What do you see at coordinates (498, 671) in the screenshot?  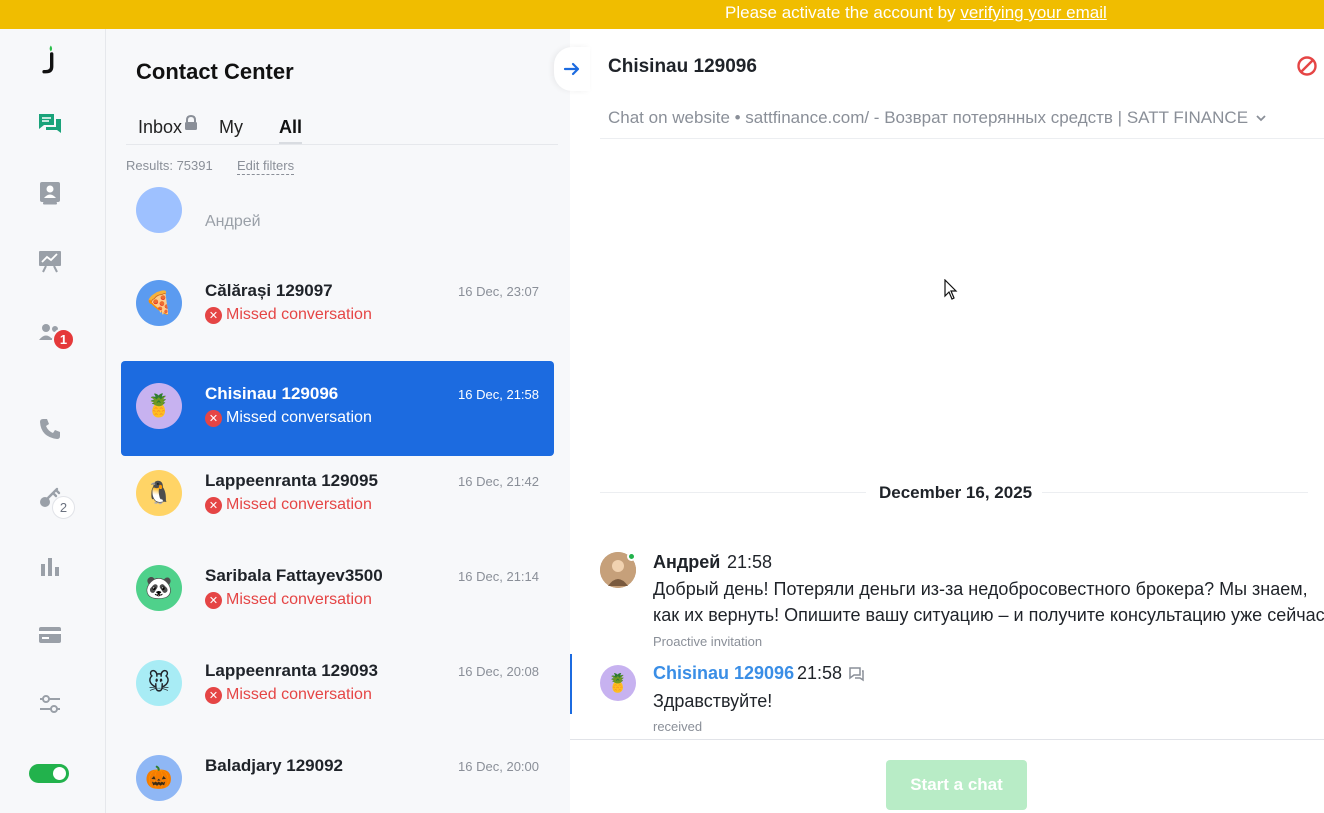 I see `conversation-time: 16 Dec, 20:08` at bounding box center [498, 671].